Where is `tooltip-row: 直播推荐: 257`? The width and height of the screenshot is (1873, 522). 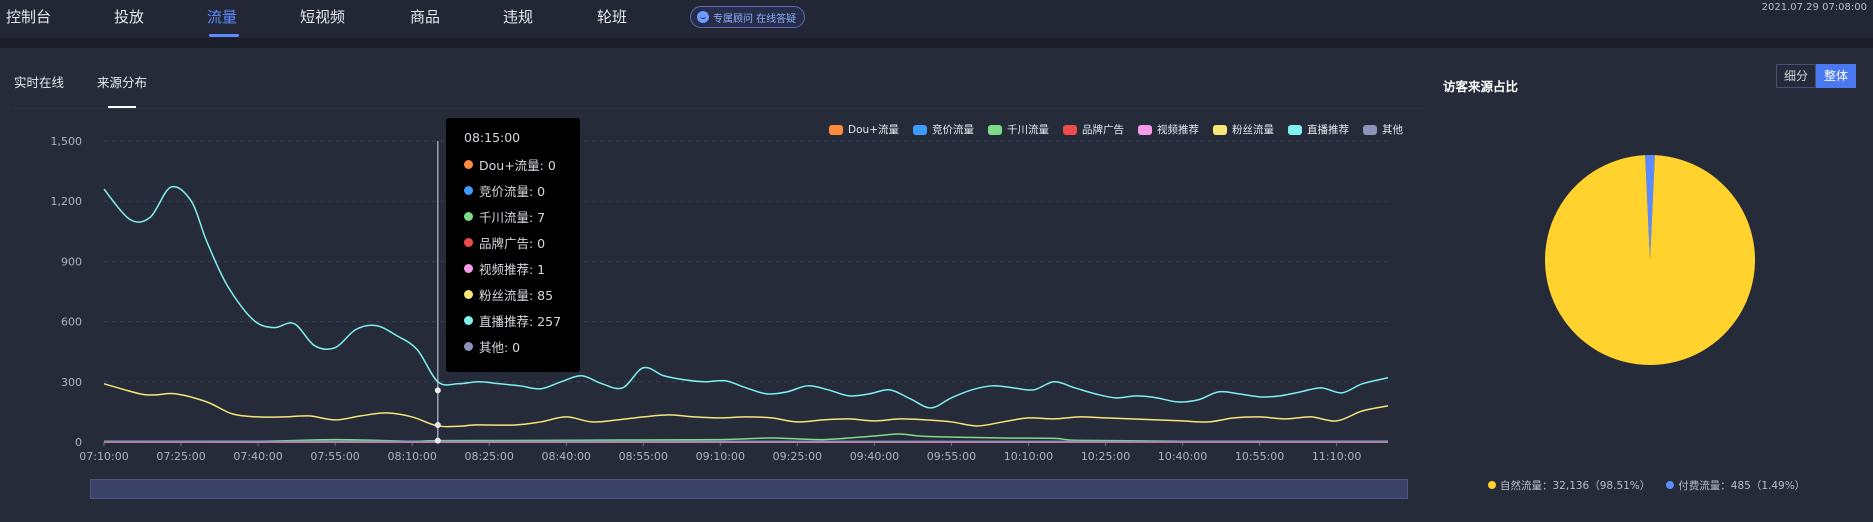
tooltip-row: 直播推荐: 257 is located at coordinates (522, 320).